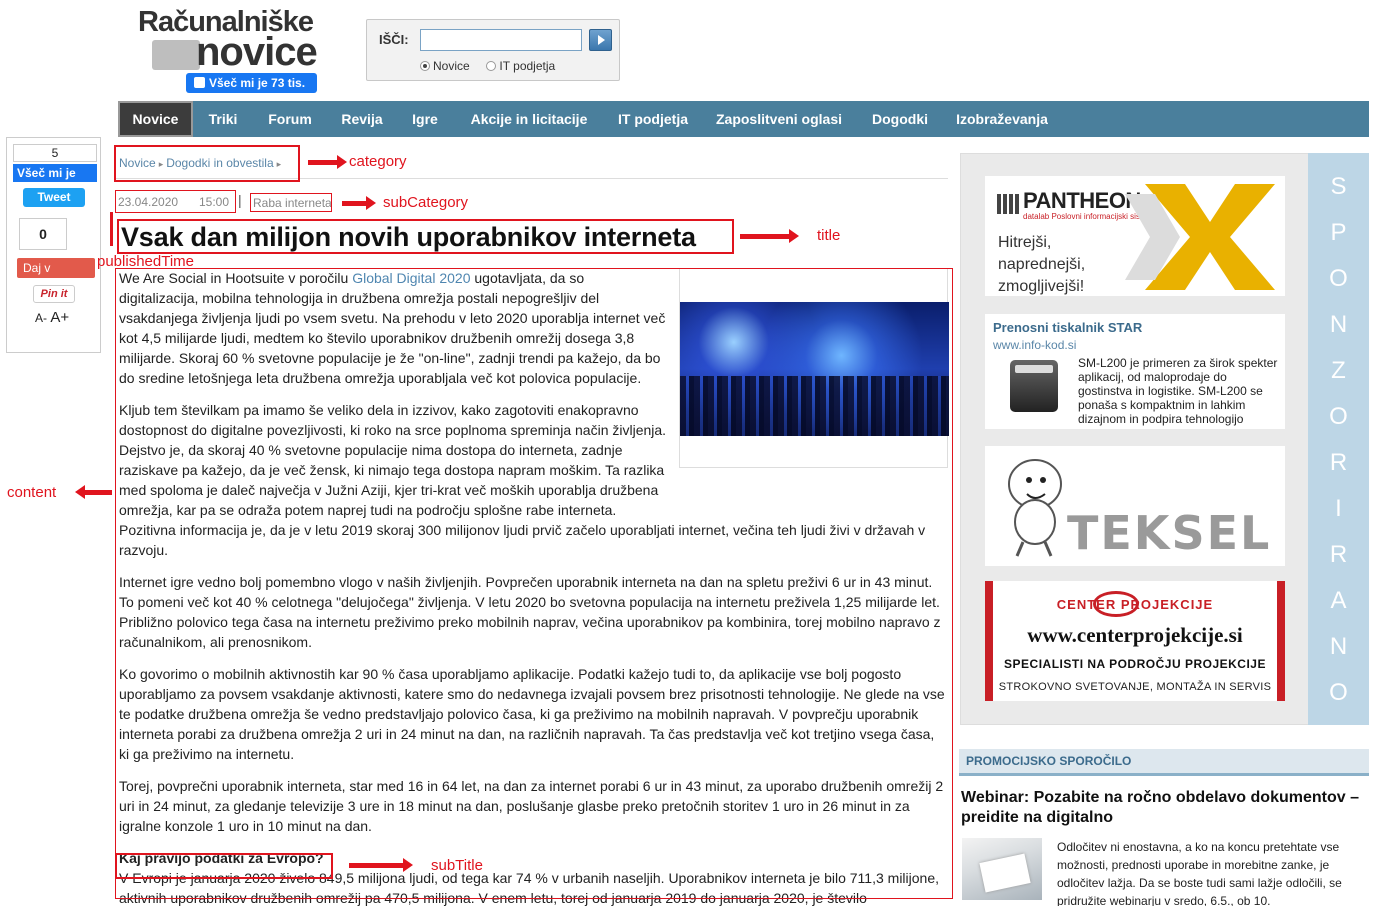 This screenshot has height=906, width=1395. I want to click on daj-v-button: Daj v, so click(56, 268).